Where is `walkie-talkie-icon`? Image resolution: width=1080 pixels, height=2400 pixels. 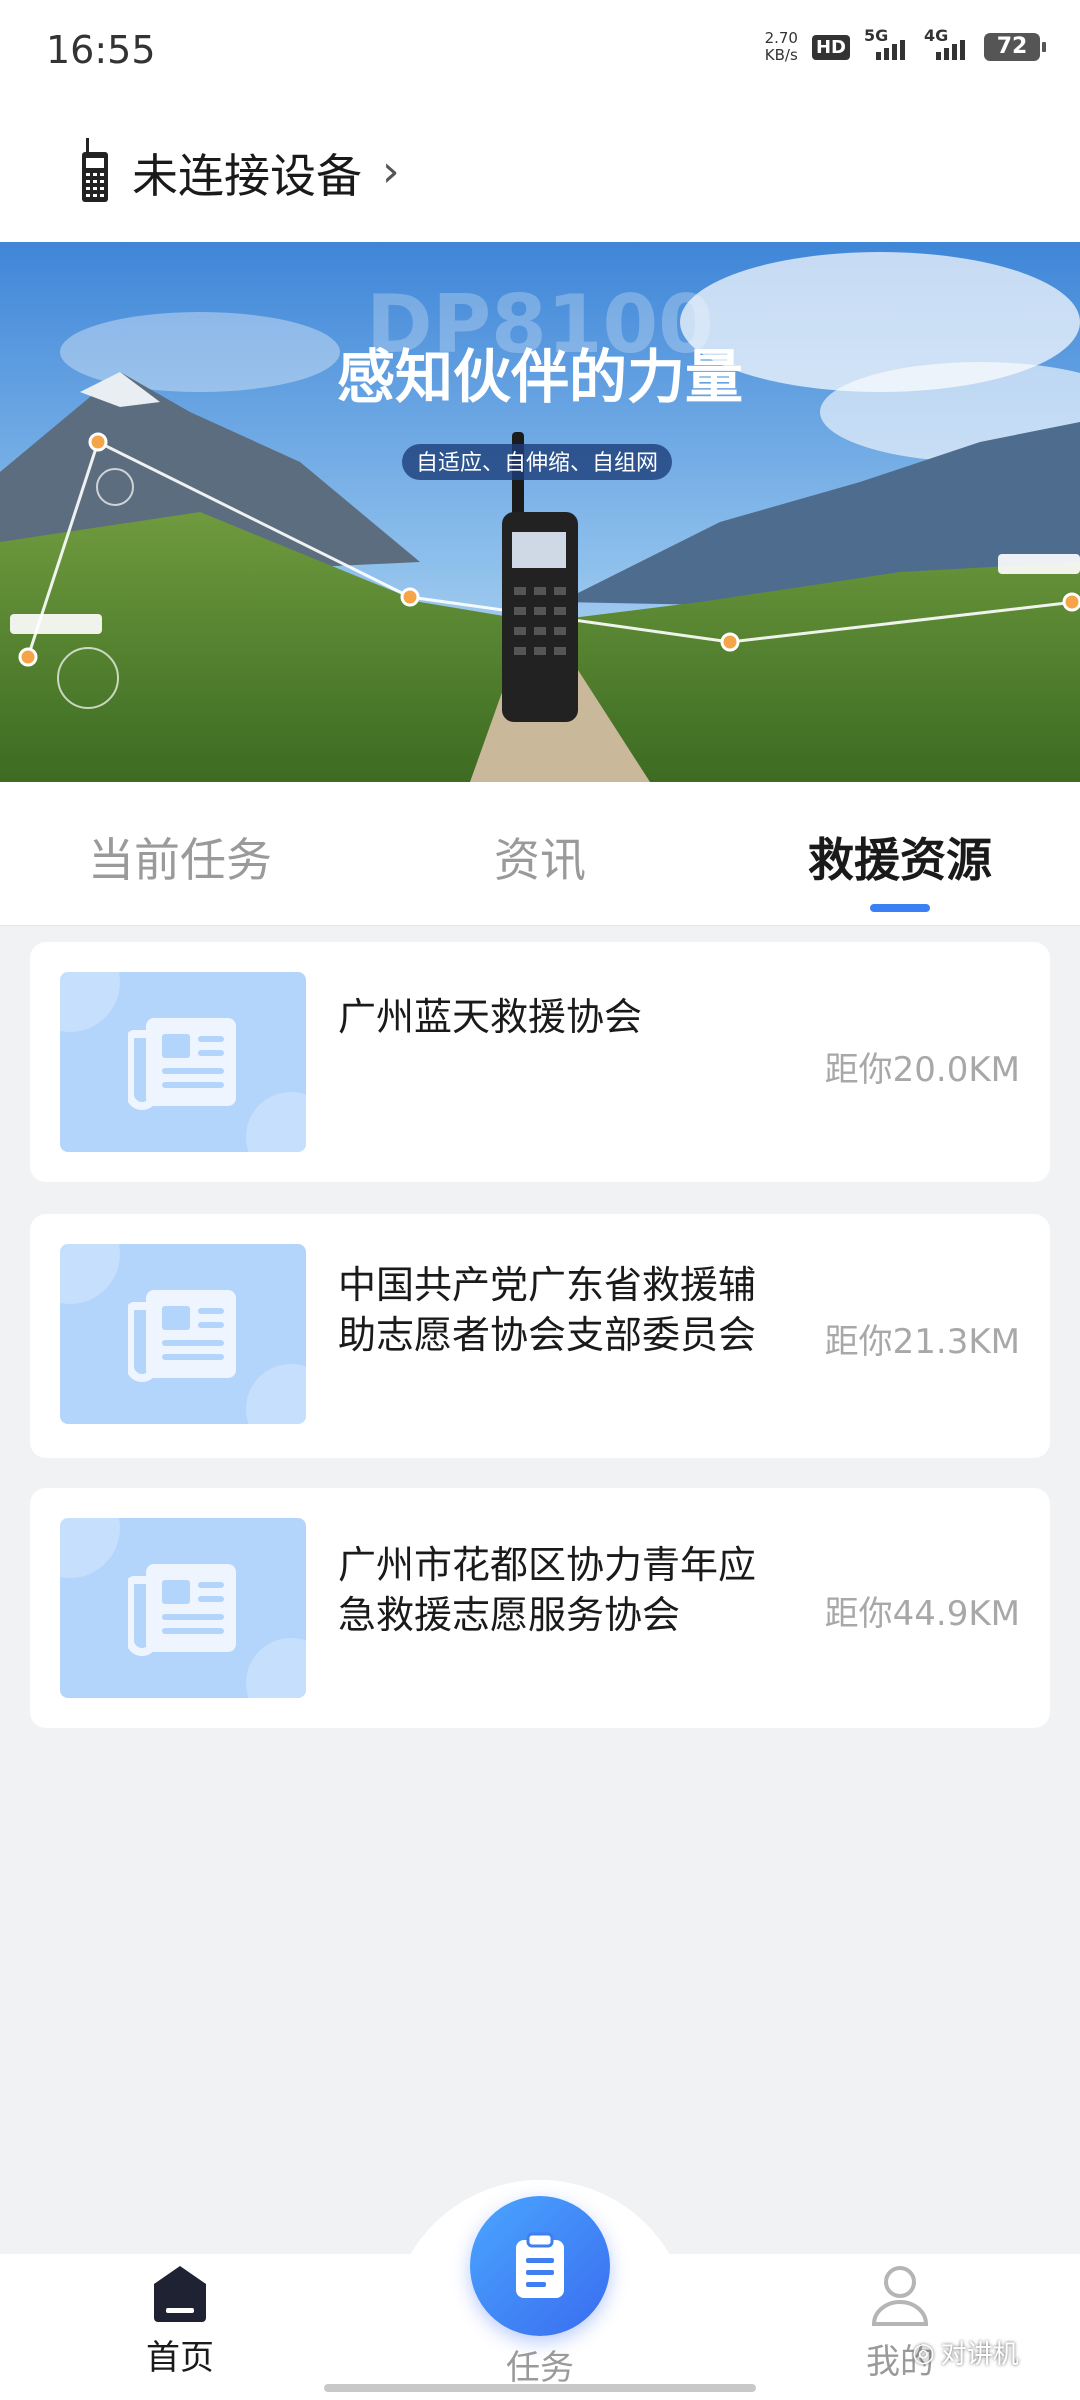
walkie-talkie-icon is located at coordinates (95, 170).